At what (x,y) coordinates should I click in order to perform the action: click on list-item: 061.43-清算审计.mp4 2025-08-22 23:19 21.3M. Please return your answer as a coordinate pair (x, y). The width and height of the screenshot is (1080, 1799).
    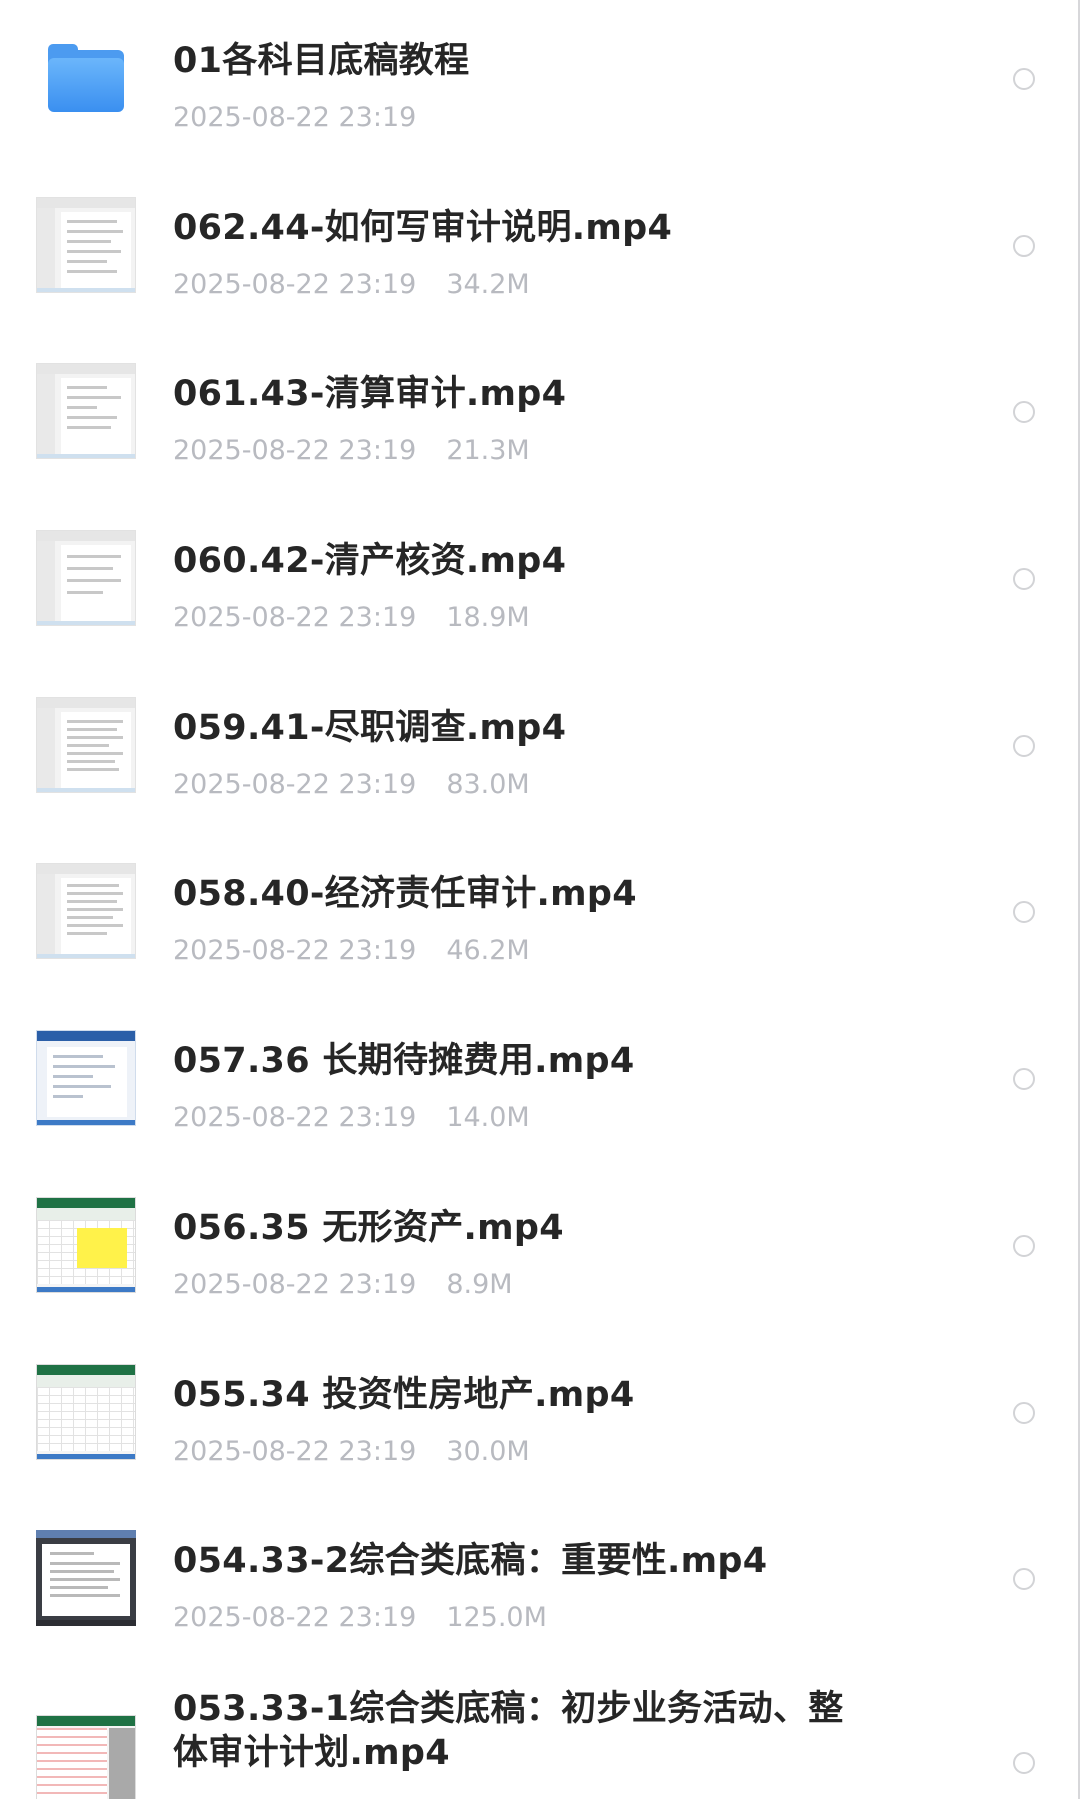
    Looking at the image, I should click on (539, 416).